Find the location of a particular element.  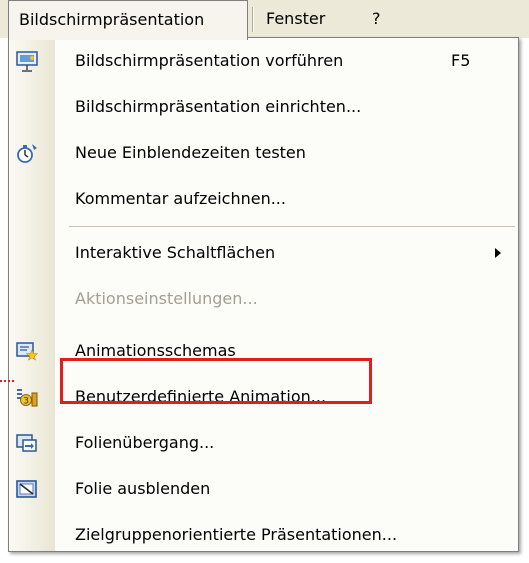

highlight-pointer-line is located at coordinates (7, 382).